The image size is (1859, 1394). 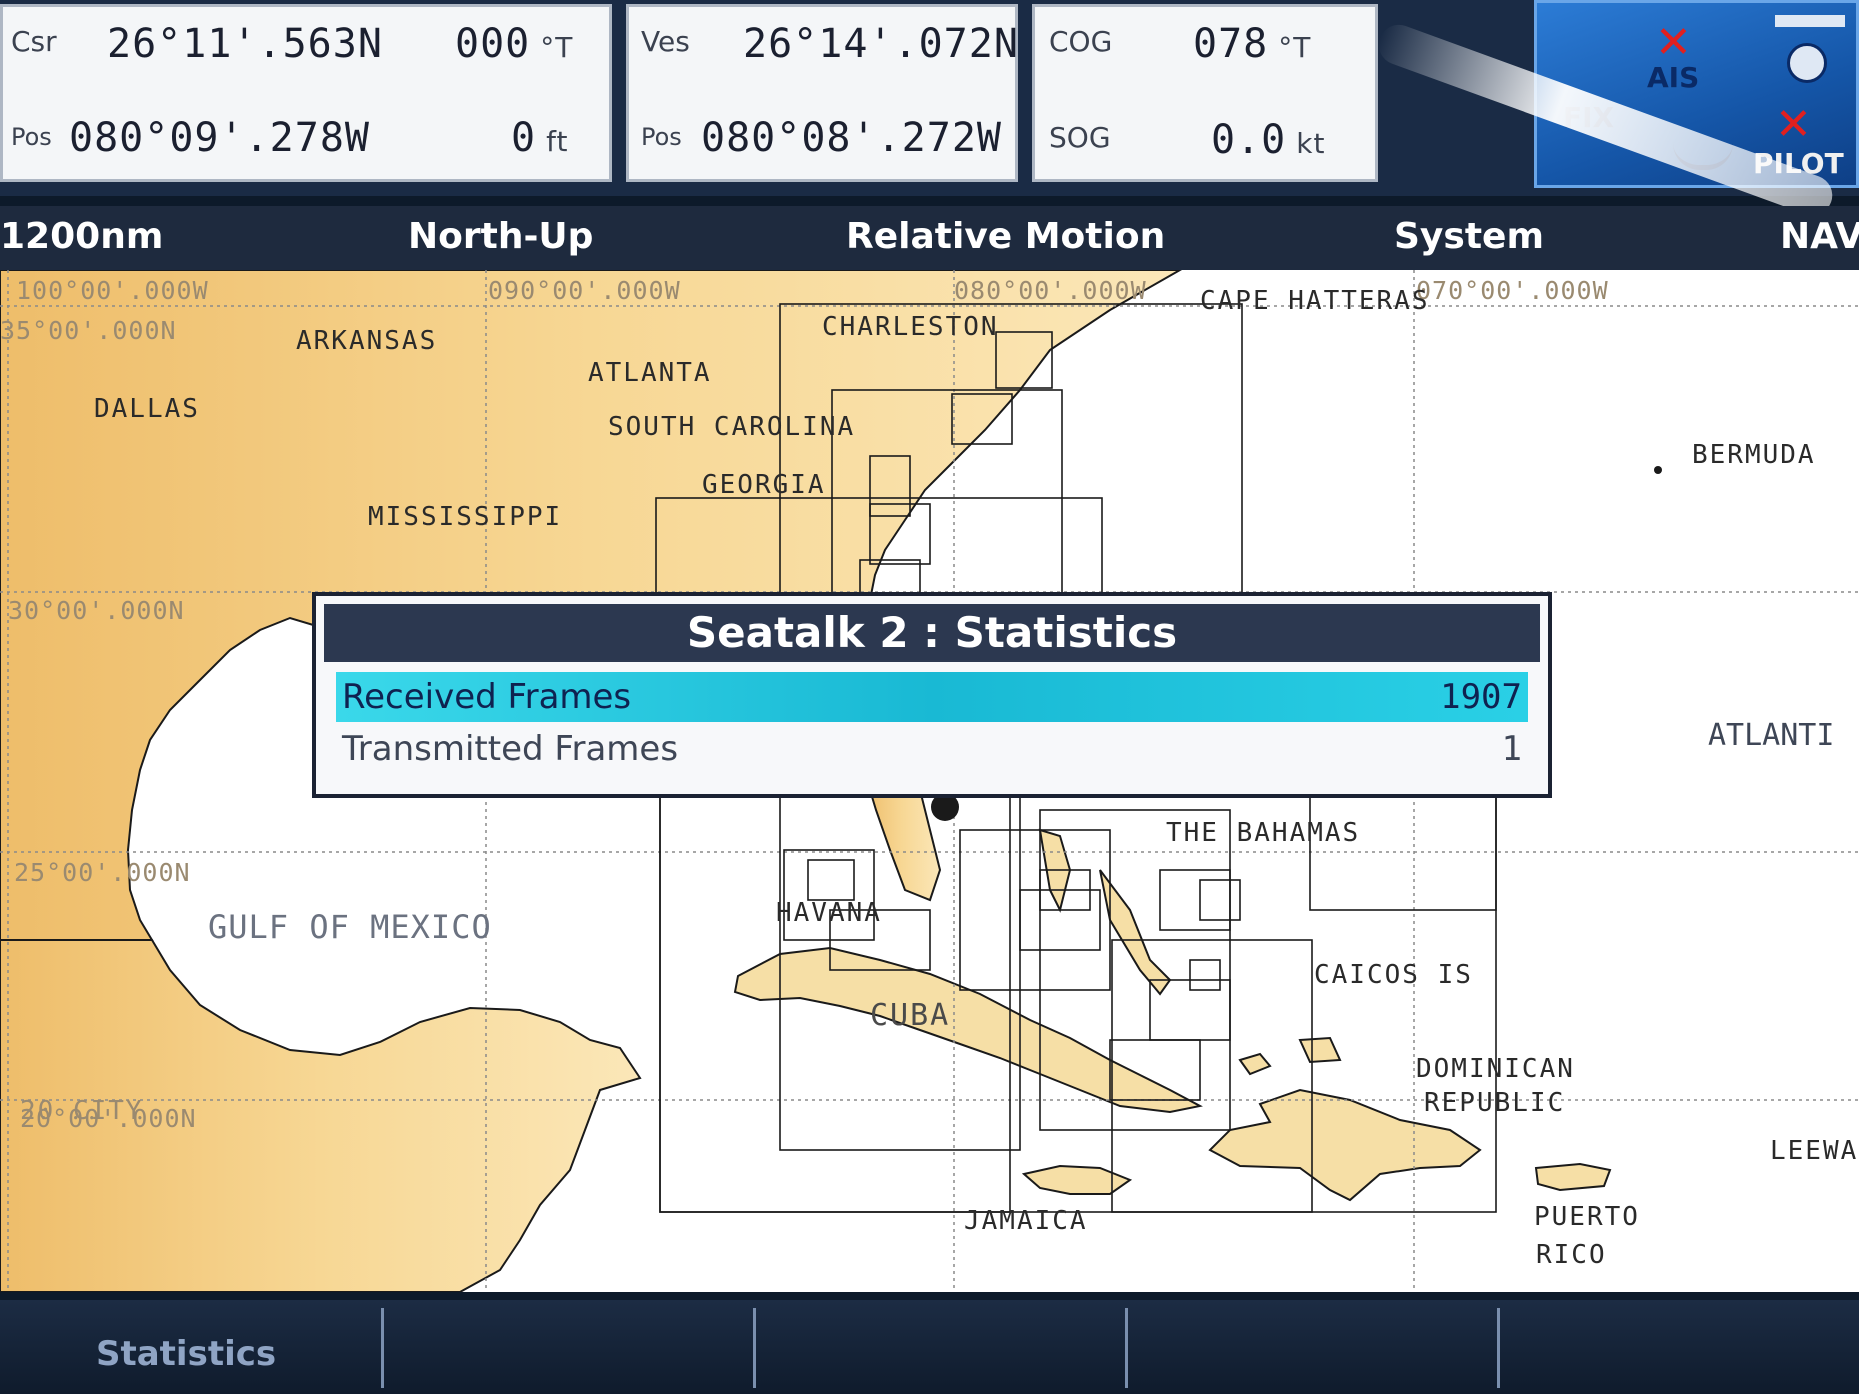 I want to click on label-arkansas: ARKANSAS, so click(x=367, y=341).